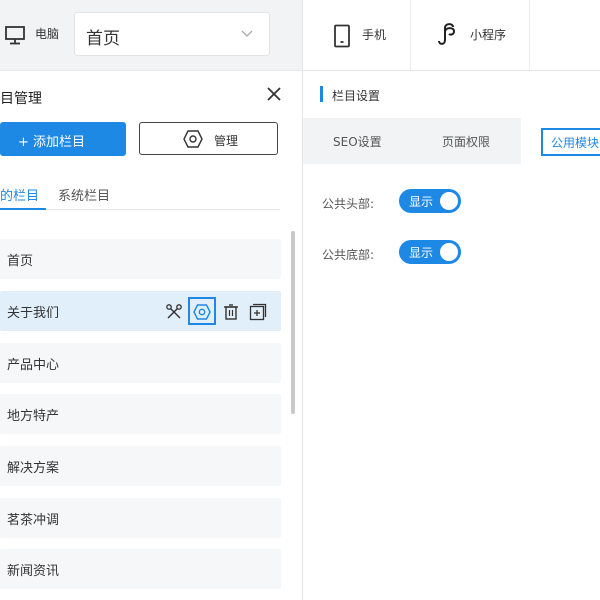 The image size is (600, 600). I want to click on tab-system-columns: 系统栏目, so click(84, 194).